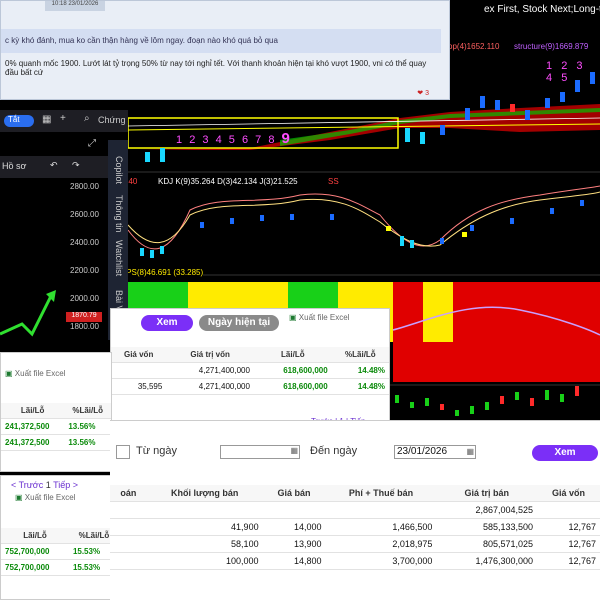 This screenshot has width=600, height=600. Describe the element at coordinates (139, 386) in the screenshot. I see `cell-cost: 35,595` at that location.